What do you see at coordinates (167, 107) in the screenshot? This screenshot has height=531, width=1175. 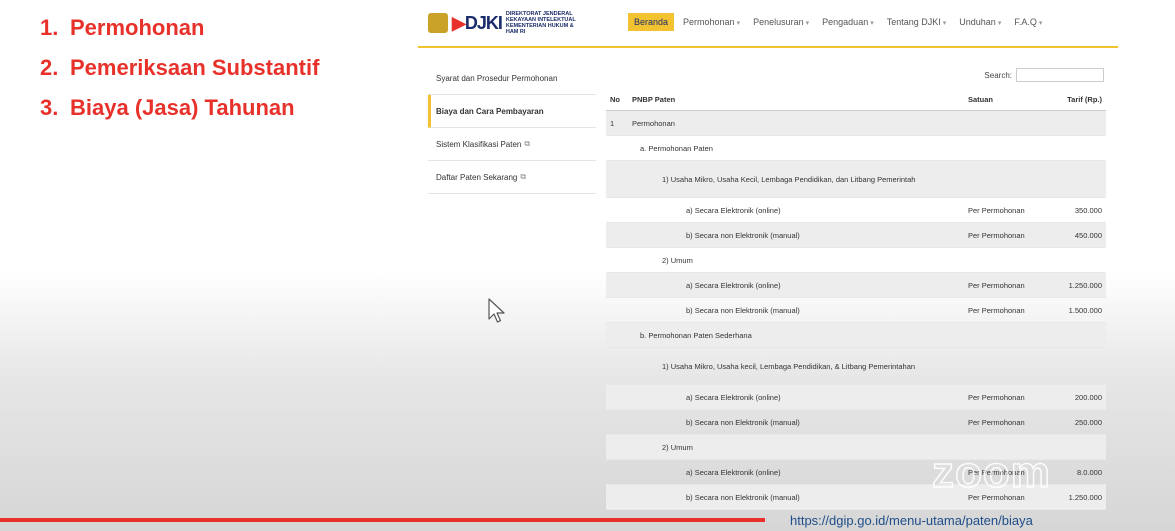 I see `slide-item: 3. Biaya (Jasa) Tahunan` at bounding box center [167, 107].